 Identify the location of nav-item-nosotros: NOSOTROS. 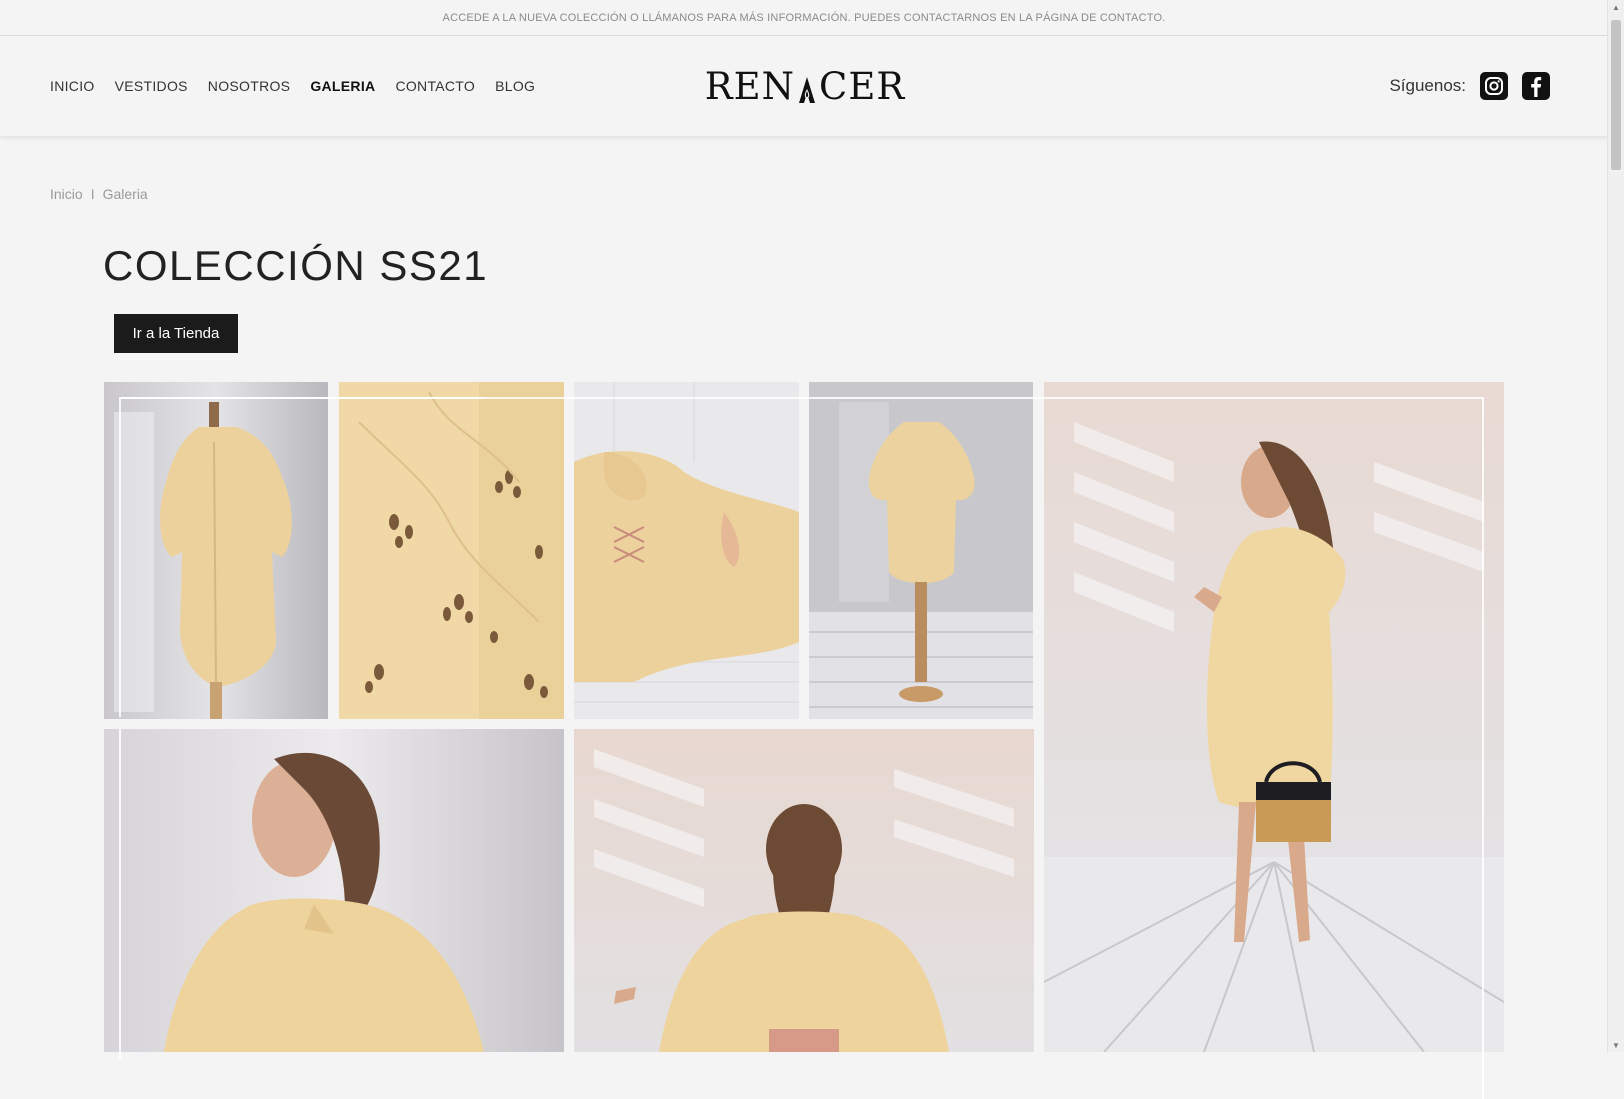
(249, 86).